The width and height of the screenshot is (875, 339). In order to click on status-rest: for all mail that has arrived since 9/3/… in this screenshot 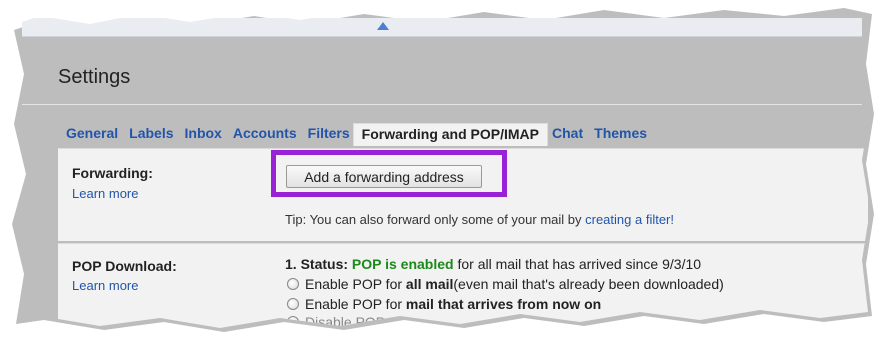, I will do `click(577, 264)`.